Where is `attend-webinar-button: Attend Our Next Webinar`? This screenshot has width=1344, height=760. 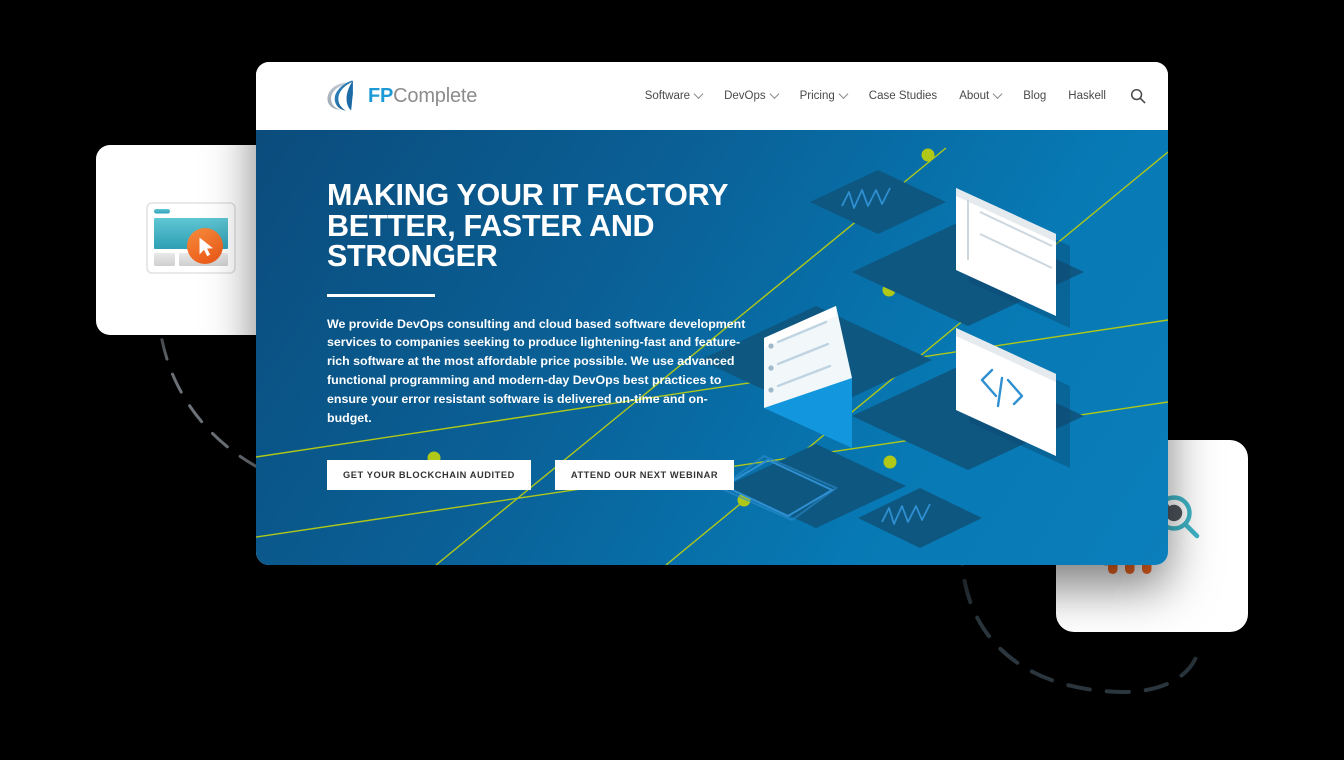 attend-webinar-button: Attend Our Next Webinar is located at coordinates (644, 475).